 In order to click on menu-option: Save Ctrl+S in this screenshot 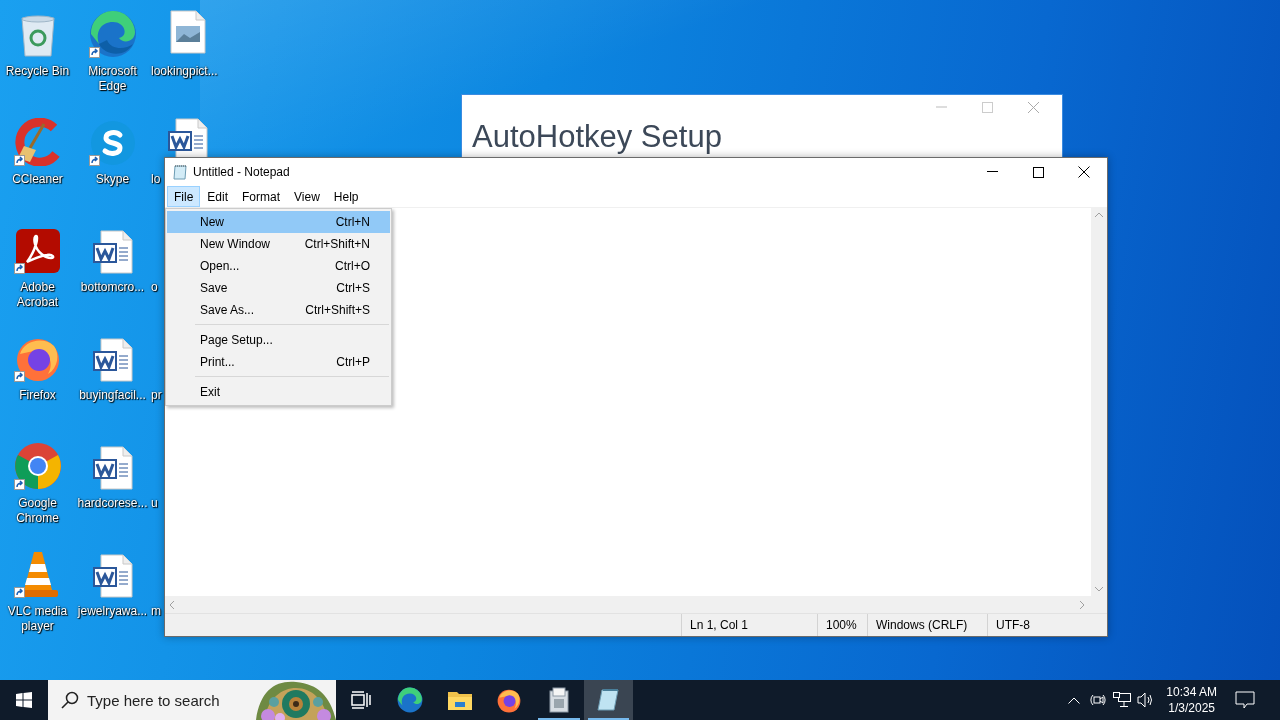, I will do `click(278, 288)`.